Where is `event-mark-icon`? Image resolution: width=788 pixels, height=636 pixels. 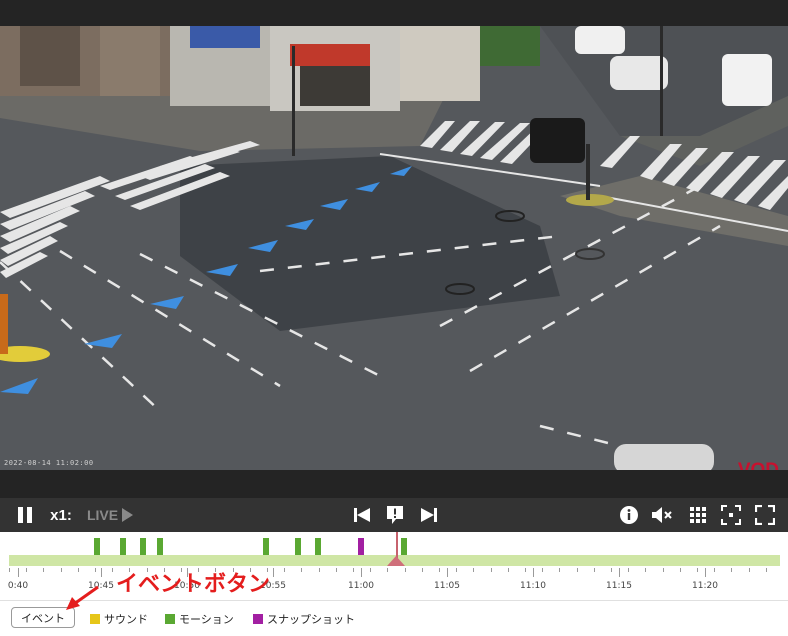
event-mark-icon is located at coordinates (395, 515).